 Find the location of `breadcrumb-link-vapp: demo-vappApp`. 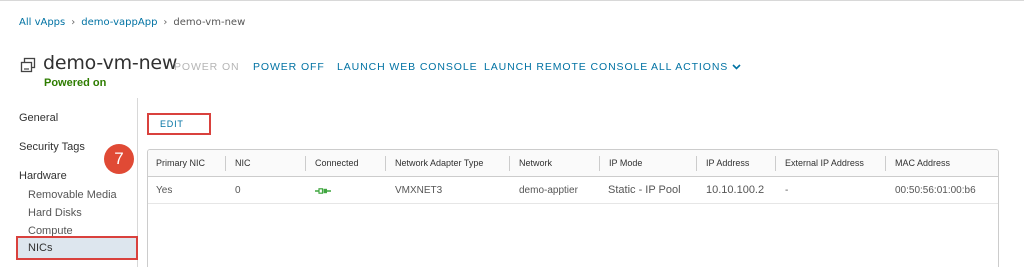

breadcrumb-link-vapp: demo-vappApp is located at coordinates (119, 22).